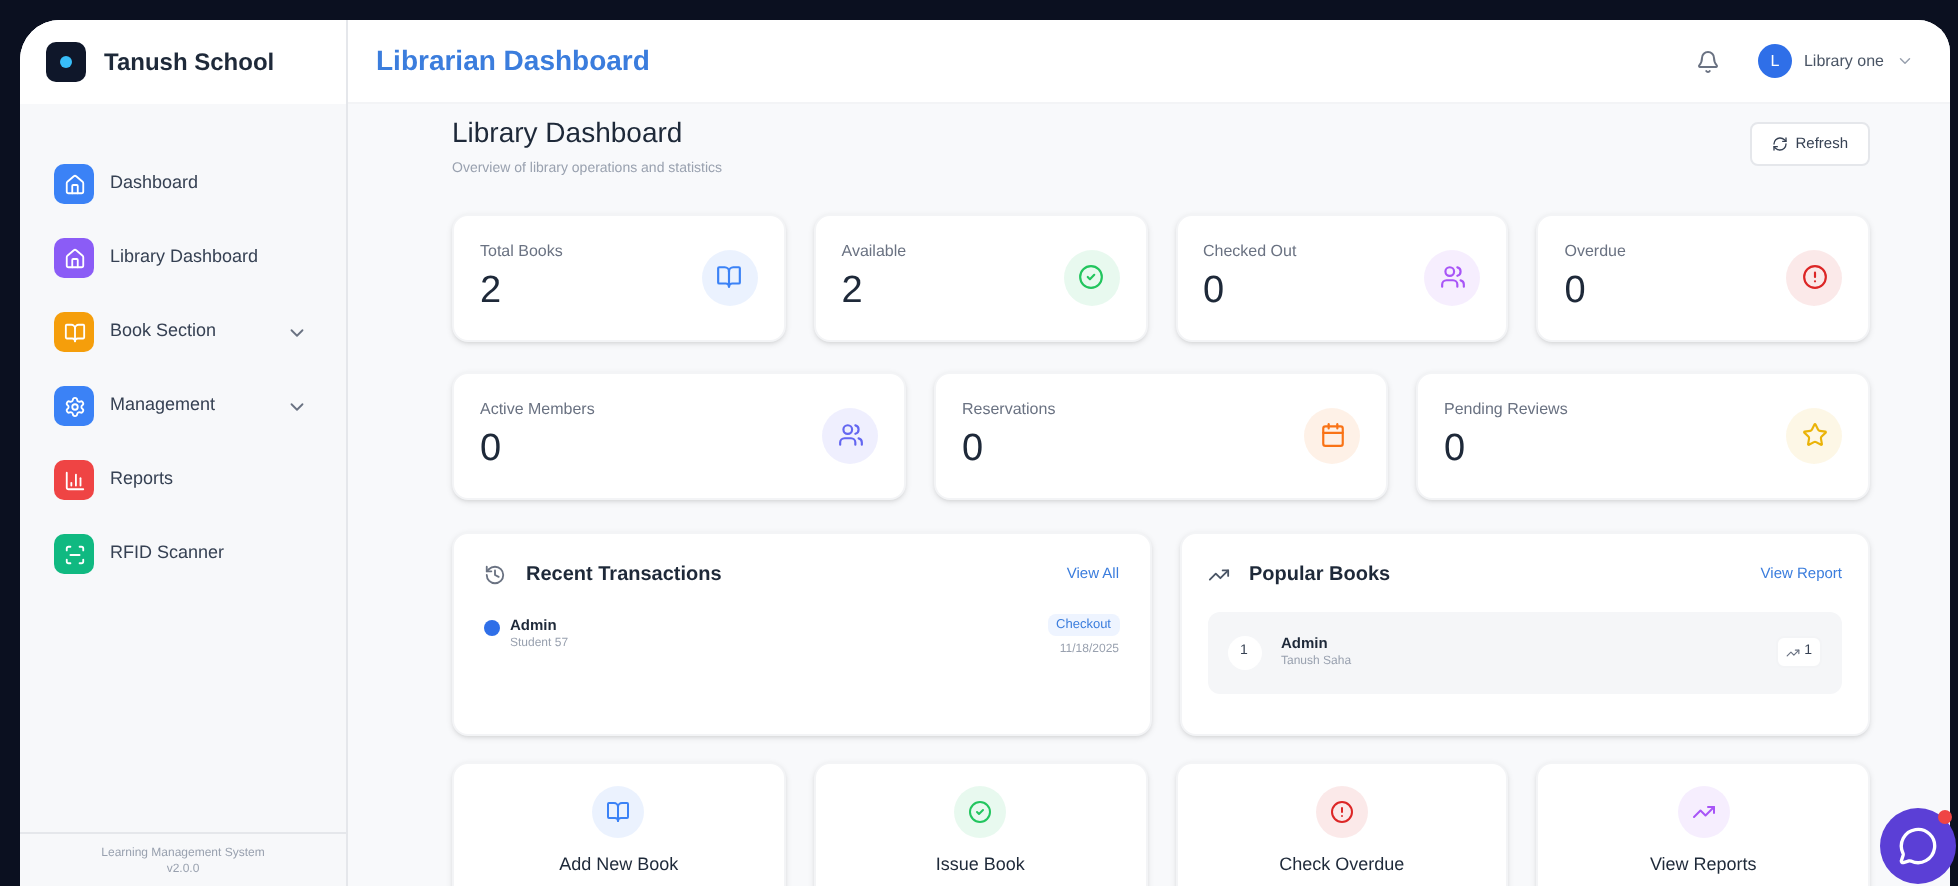 The image size is (1958, 886). Describe the element at coordinates (495, 574) in the screenshot. I see `history-icon` at that location.